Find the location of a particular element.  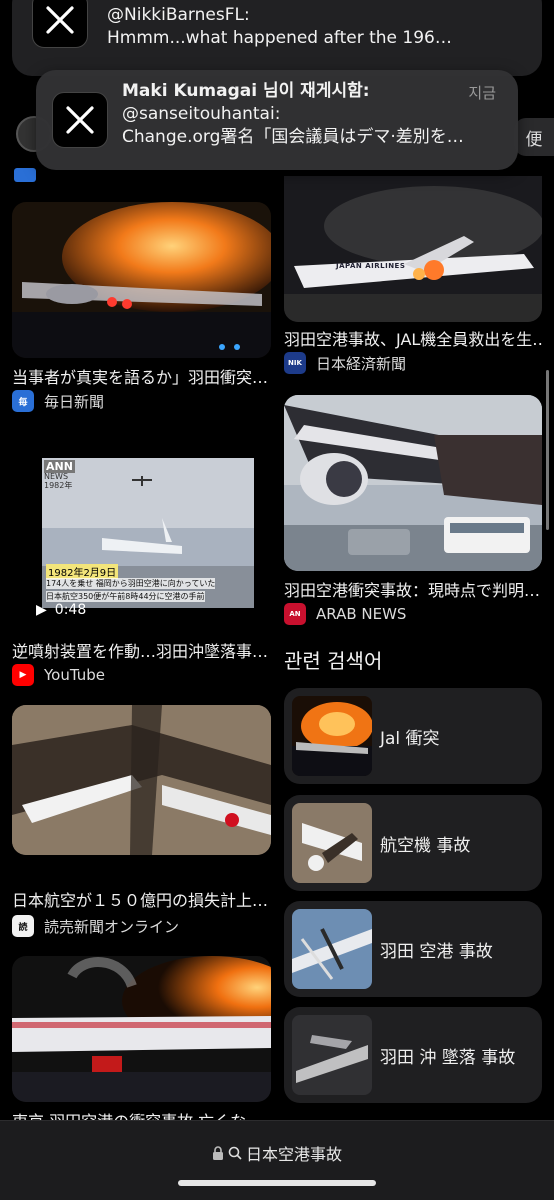

home-indicator is located at coordinates (277, 1183).